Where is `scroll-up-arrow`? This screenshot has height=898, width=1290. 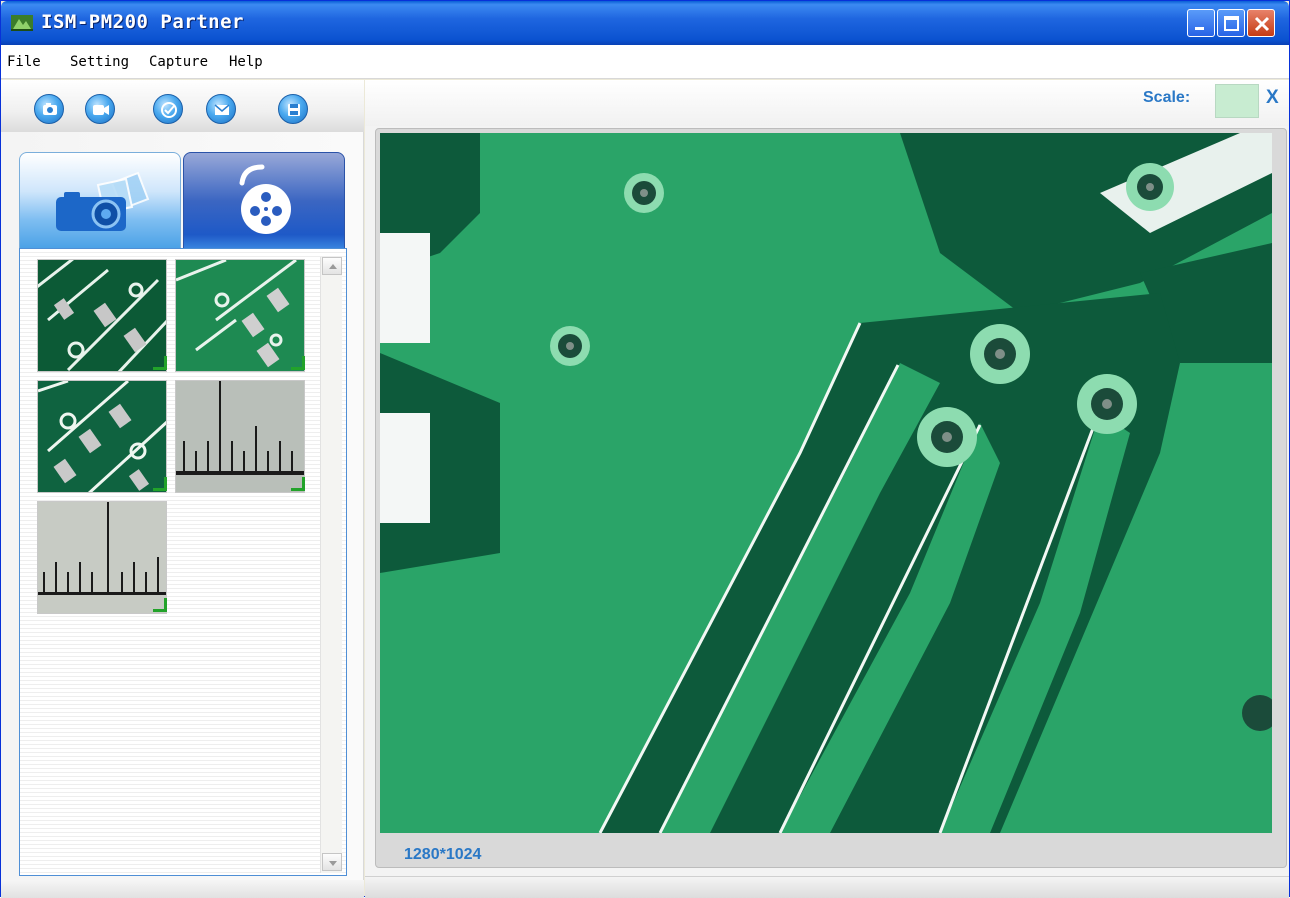
scroll-up-arrow is located at coordinates (332, 266).